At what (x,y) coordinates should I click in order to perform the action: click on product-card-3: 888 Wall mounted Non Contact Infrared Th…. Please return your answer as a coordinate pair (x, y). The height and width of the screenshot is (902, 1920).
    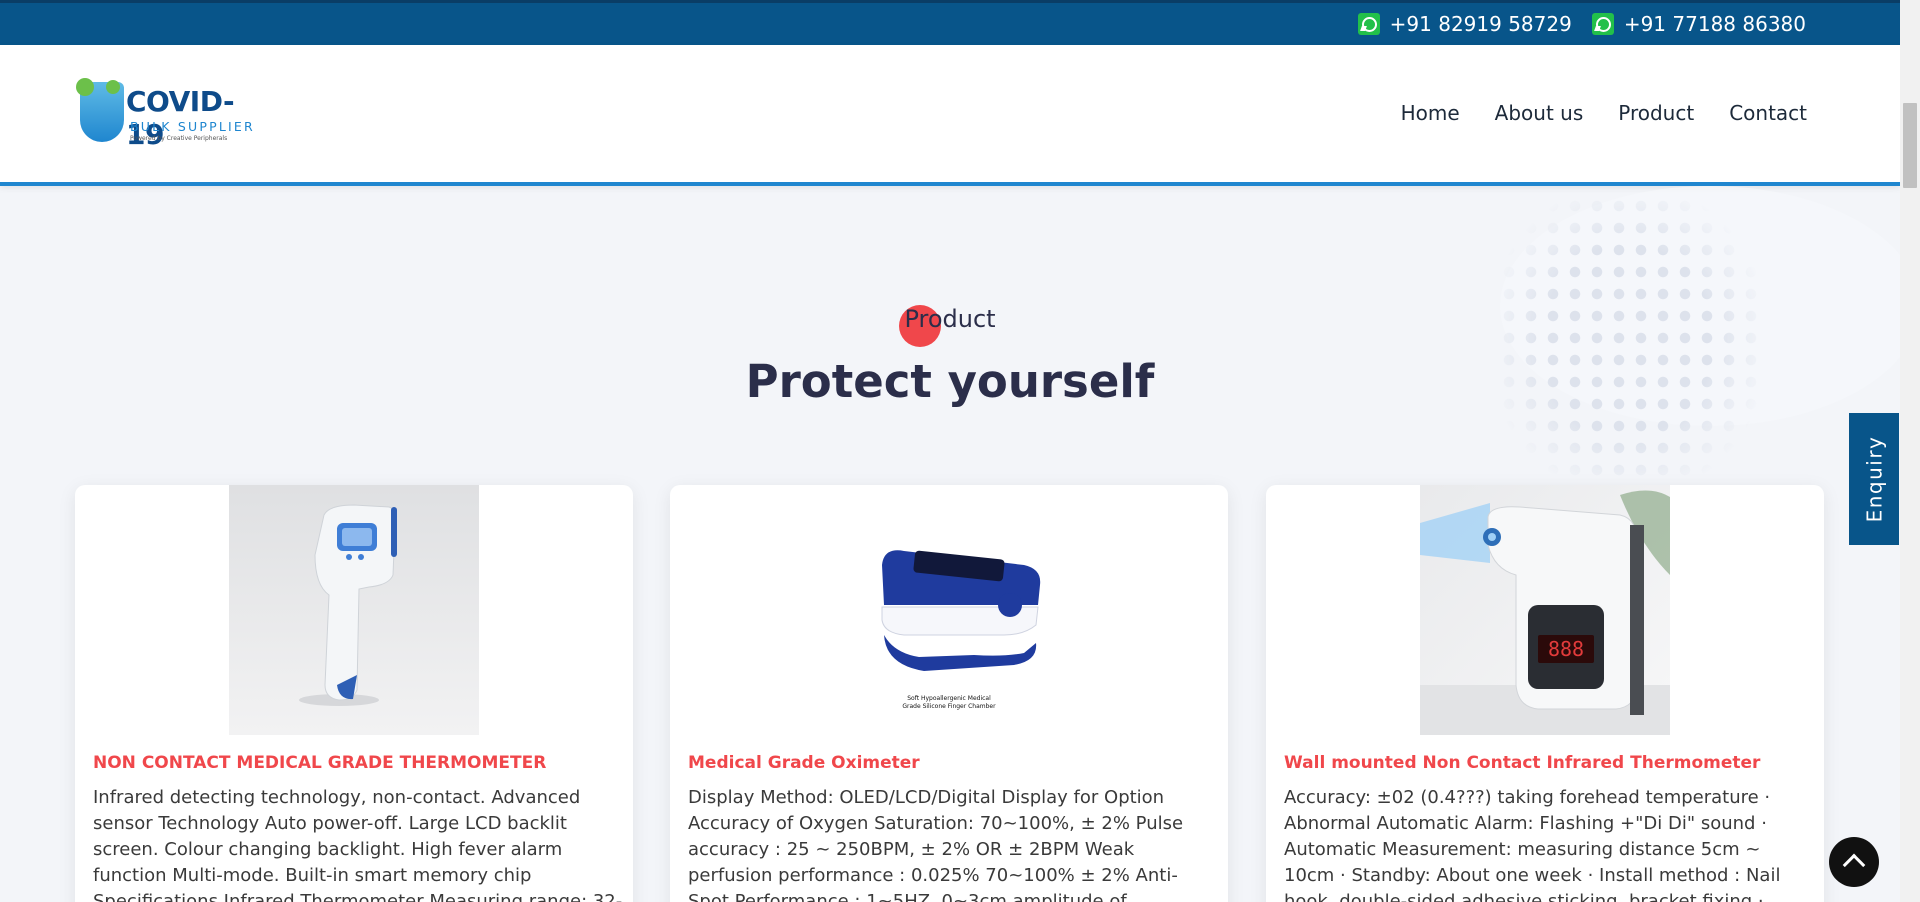
    Looking at the image, I should click on (1545, 693).